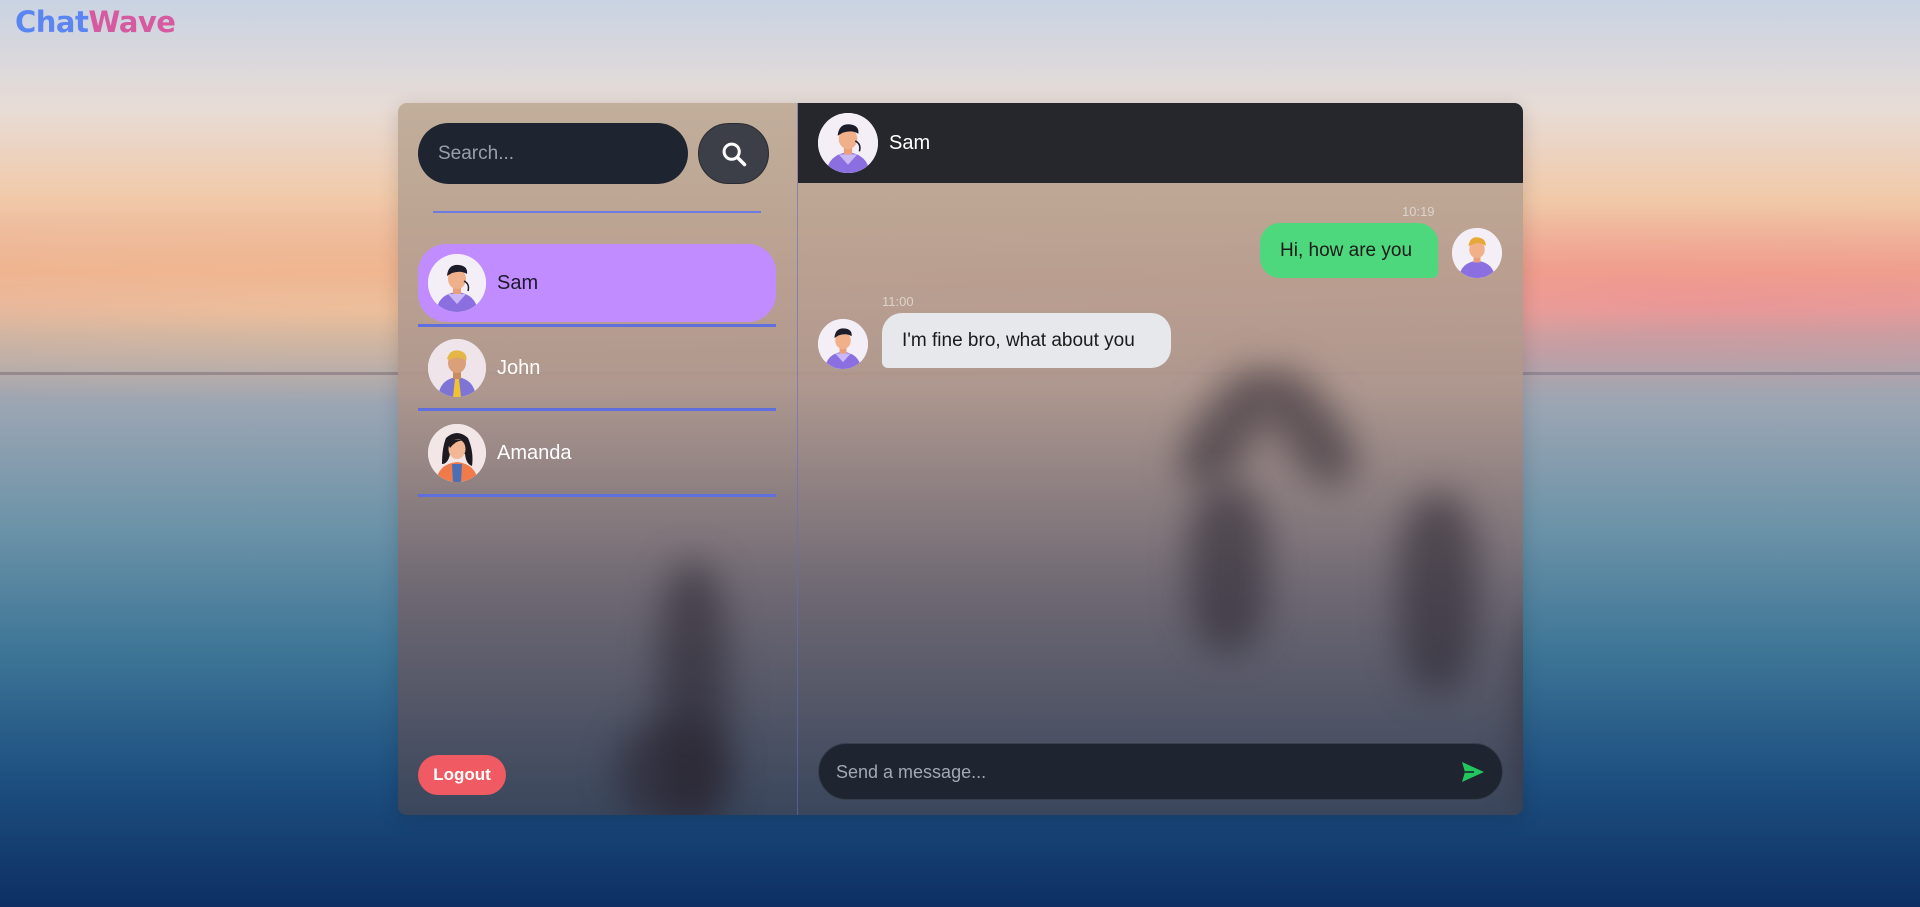 The height and width of the screenshot is (907, 1920). Describe the element at coordinates (1026, 340) in the screenshot. I see `message-bubble-incoming: I'm fine bro, what about you` at that location.